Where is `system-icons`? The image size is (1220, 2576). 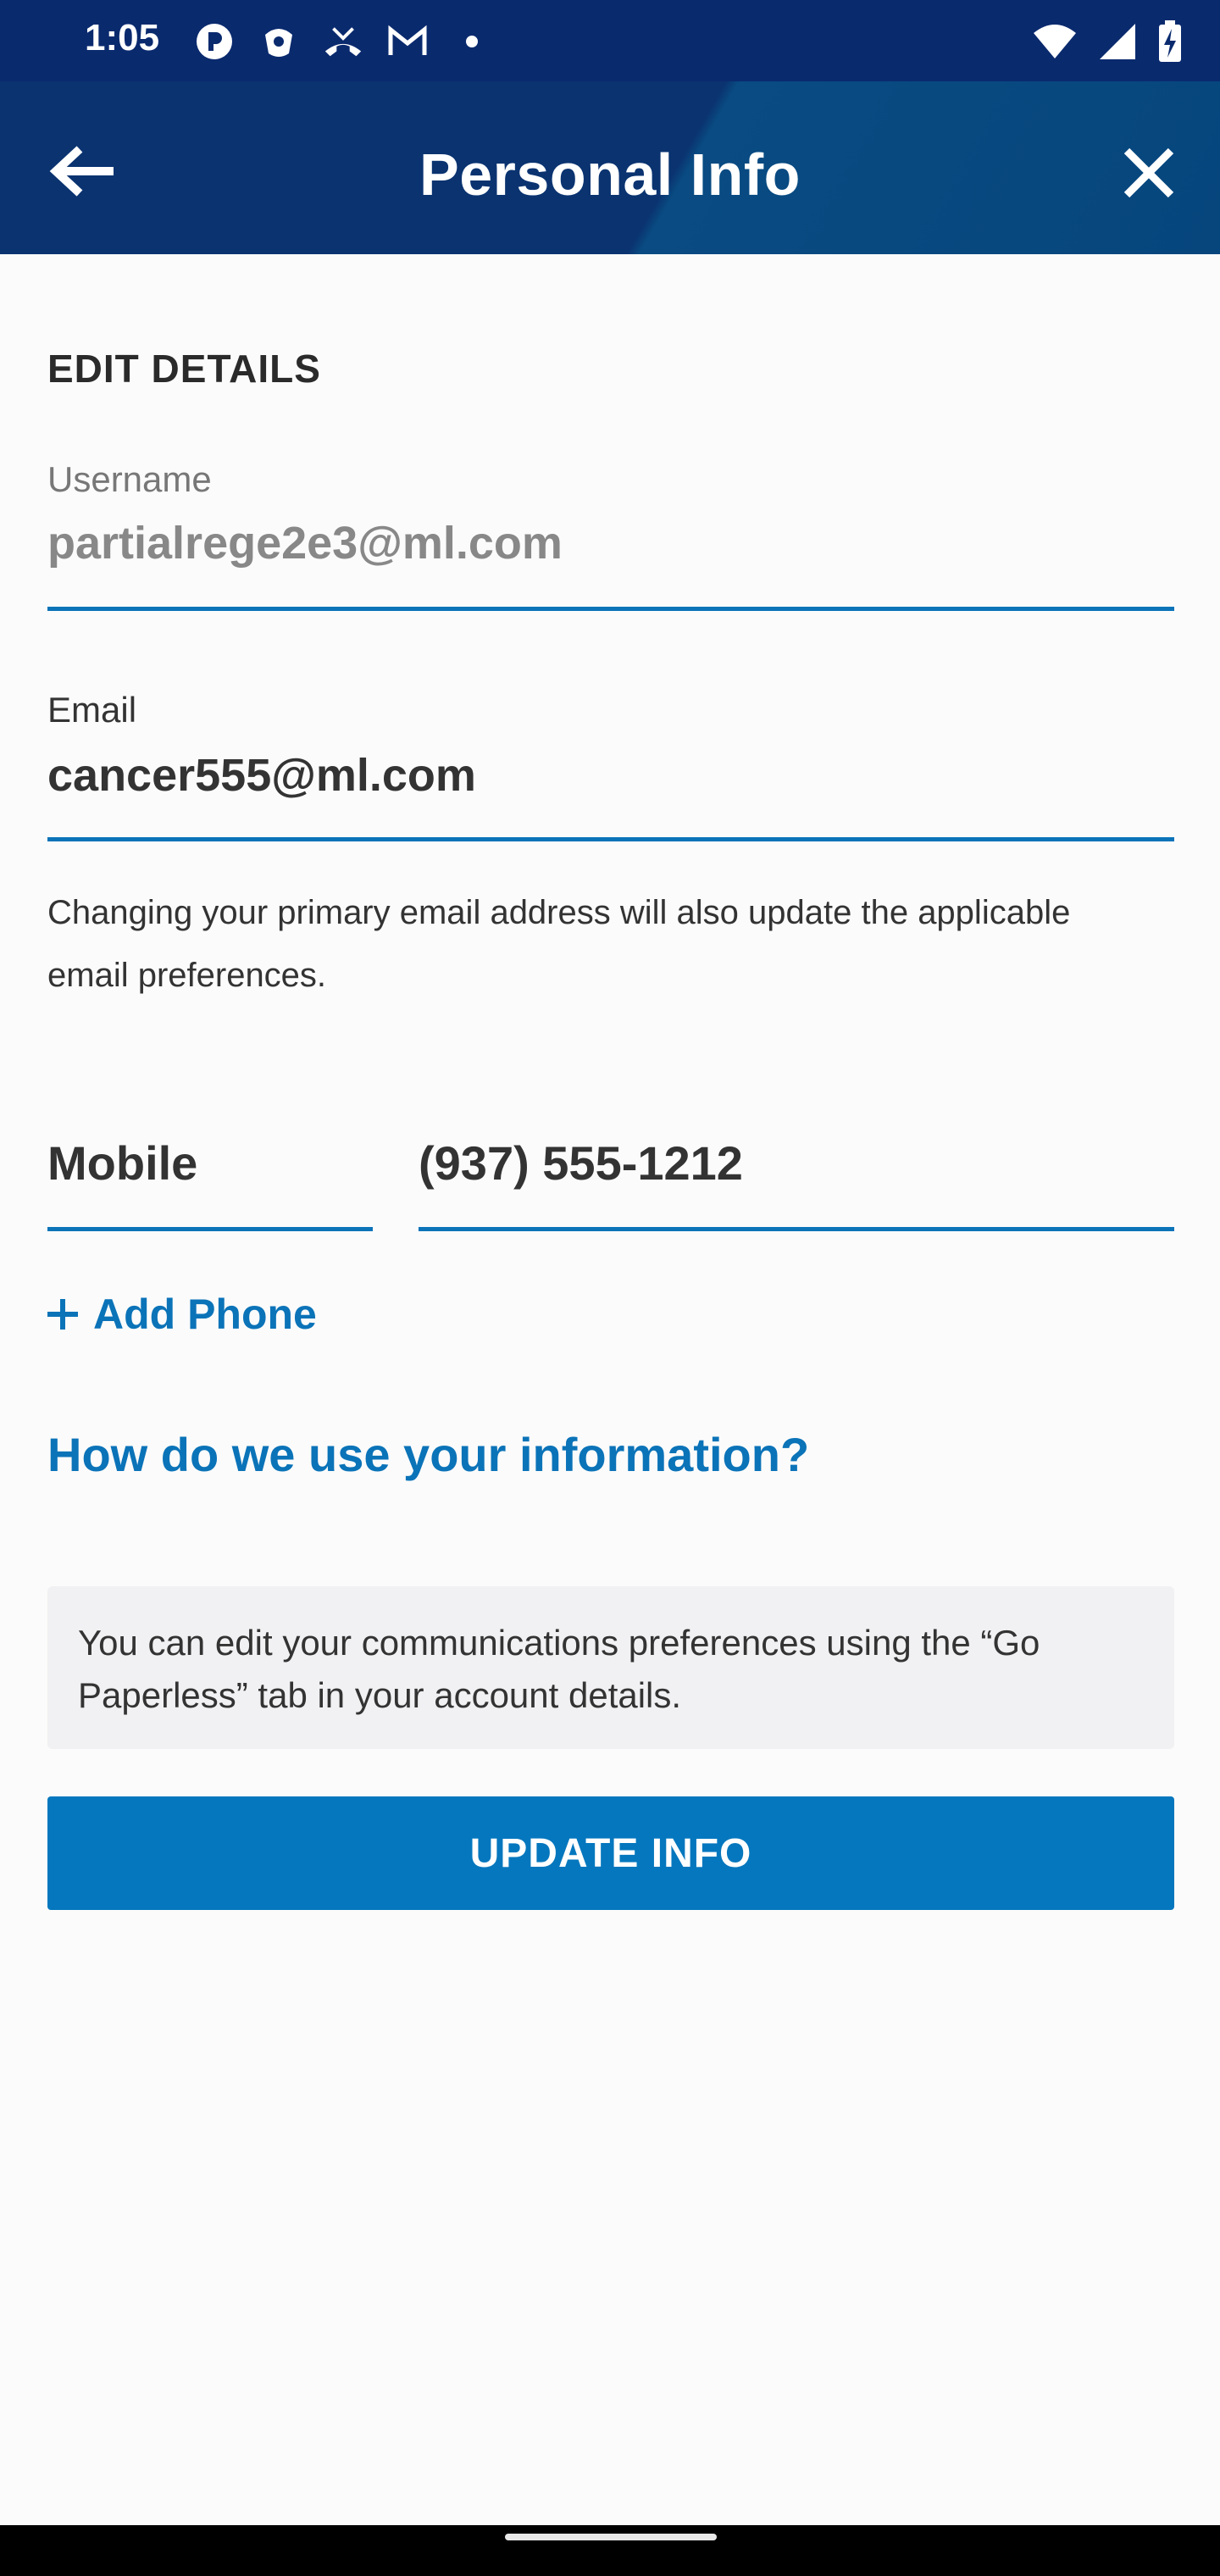
system-icons is located at coordinates (1107, 43).